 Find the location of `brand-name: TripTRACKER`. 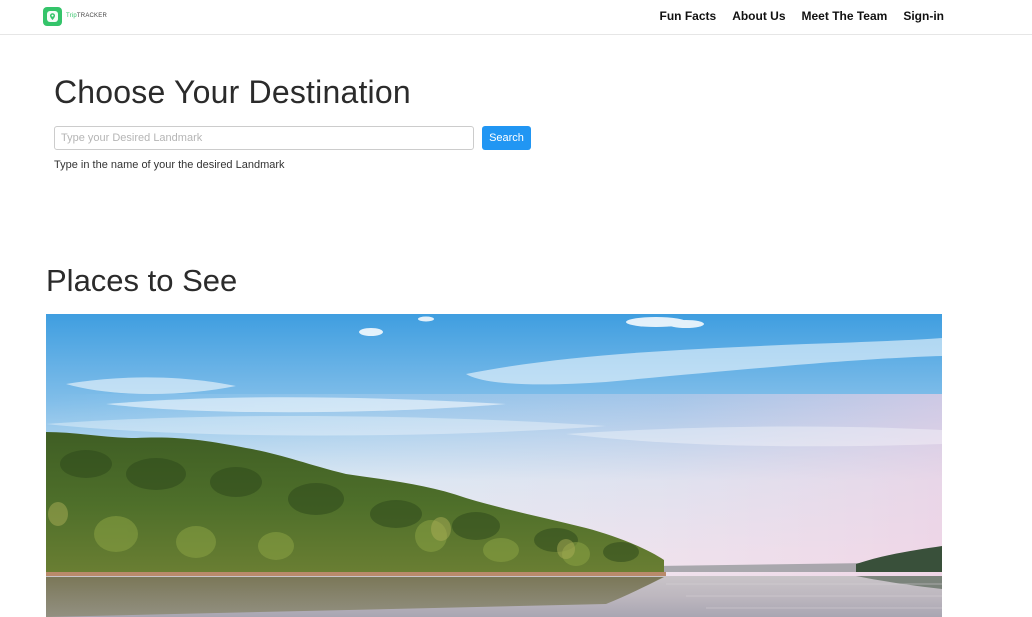

brand-name: TripTRACKER is located at coordinates (86, 16).